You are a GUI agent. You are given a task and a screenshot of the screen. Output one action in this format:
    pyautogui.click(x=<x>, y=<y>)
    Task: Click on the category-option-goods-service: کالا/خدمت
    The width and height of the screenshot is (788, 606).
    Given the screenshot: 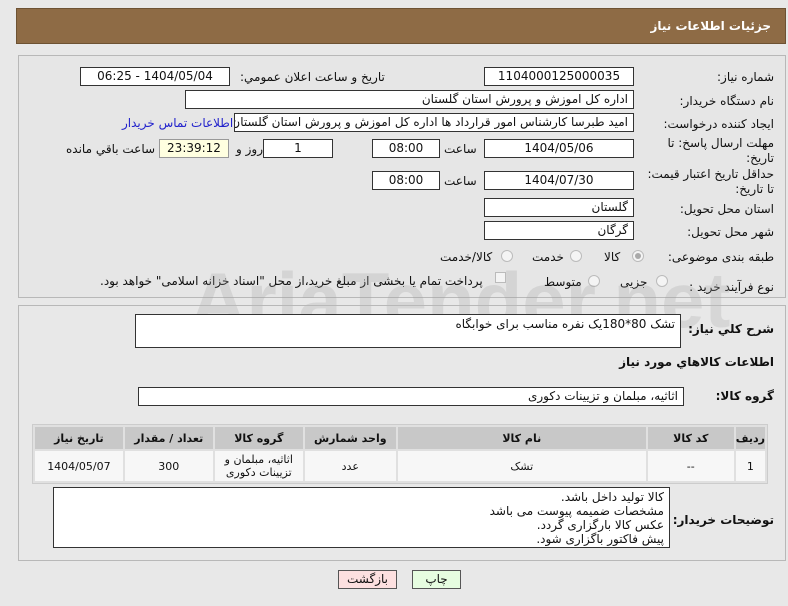 What is the action you would take?
    pyautogui.click(x=466, y=257)
    